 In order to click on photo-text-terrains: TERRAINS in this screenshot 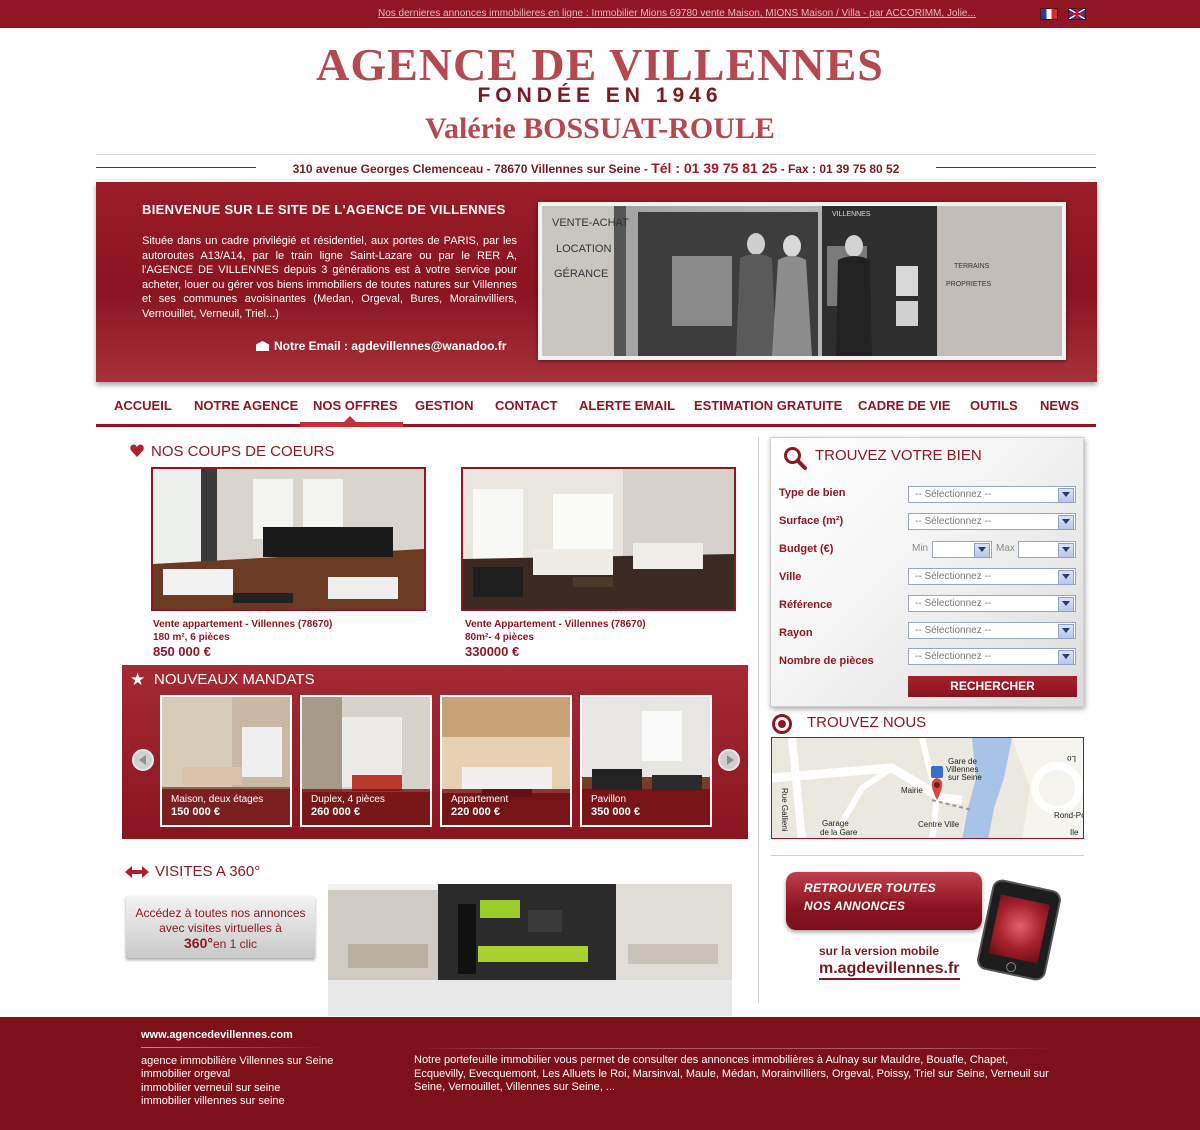, I will do `click(972, 266)`.